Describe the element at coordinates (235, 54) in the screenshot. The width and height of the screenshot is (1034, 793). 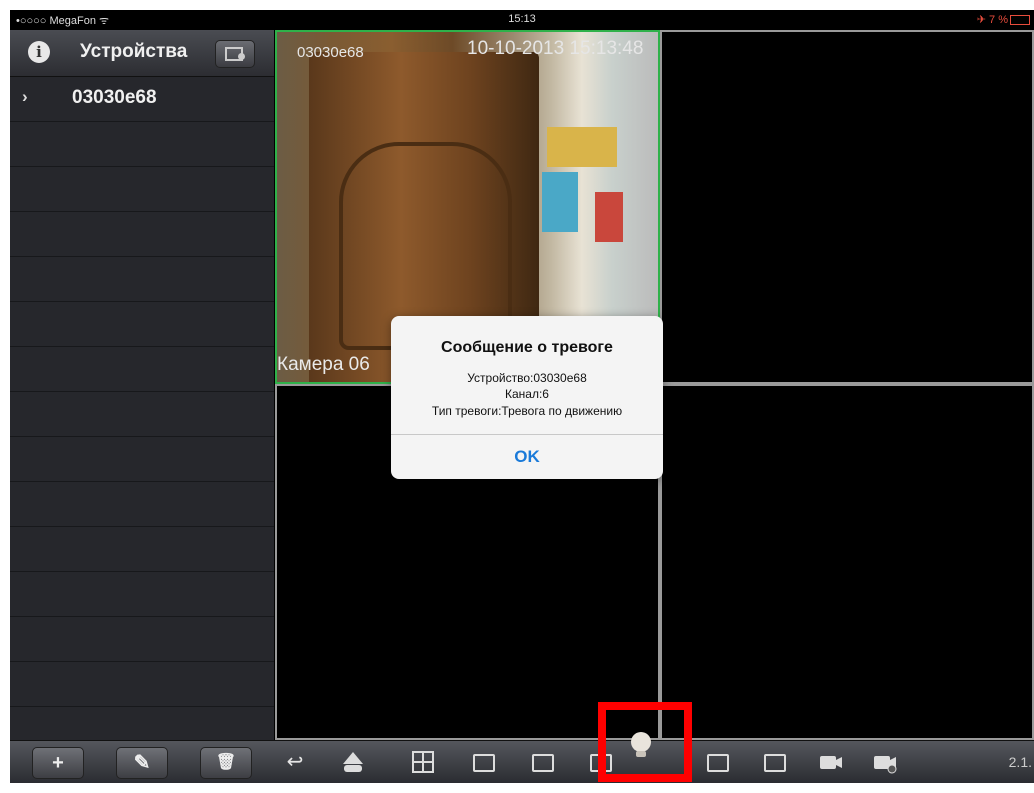
I see `device-settings-button` at that location.